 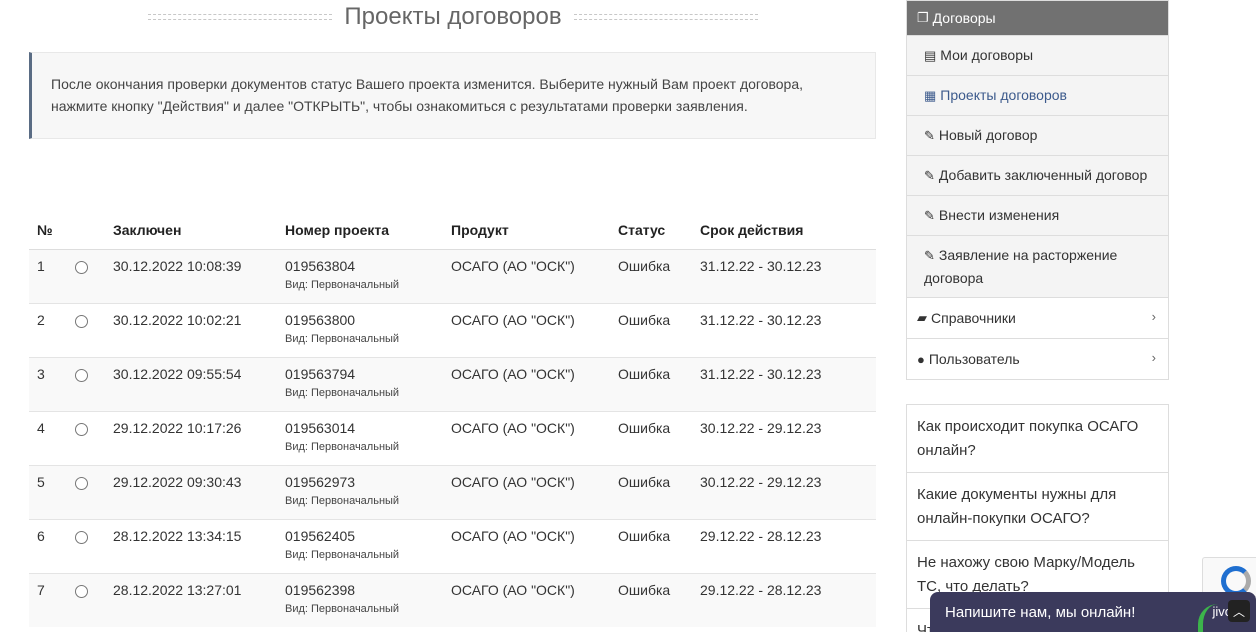 I want to click on sidebar-group-label: Пользователь, so click(x=974, y=359).